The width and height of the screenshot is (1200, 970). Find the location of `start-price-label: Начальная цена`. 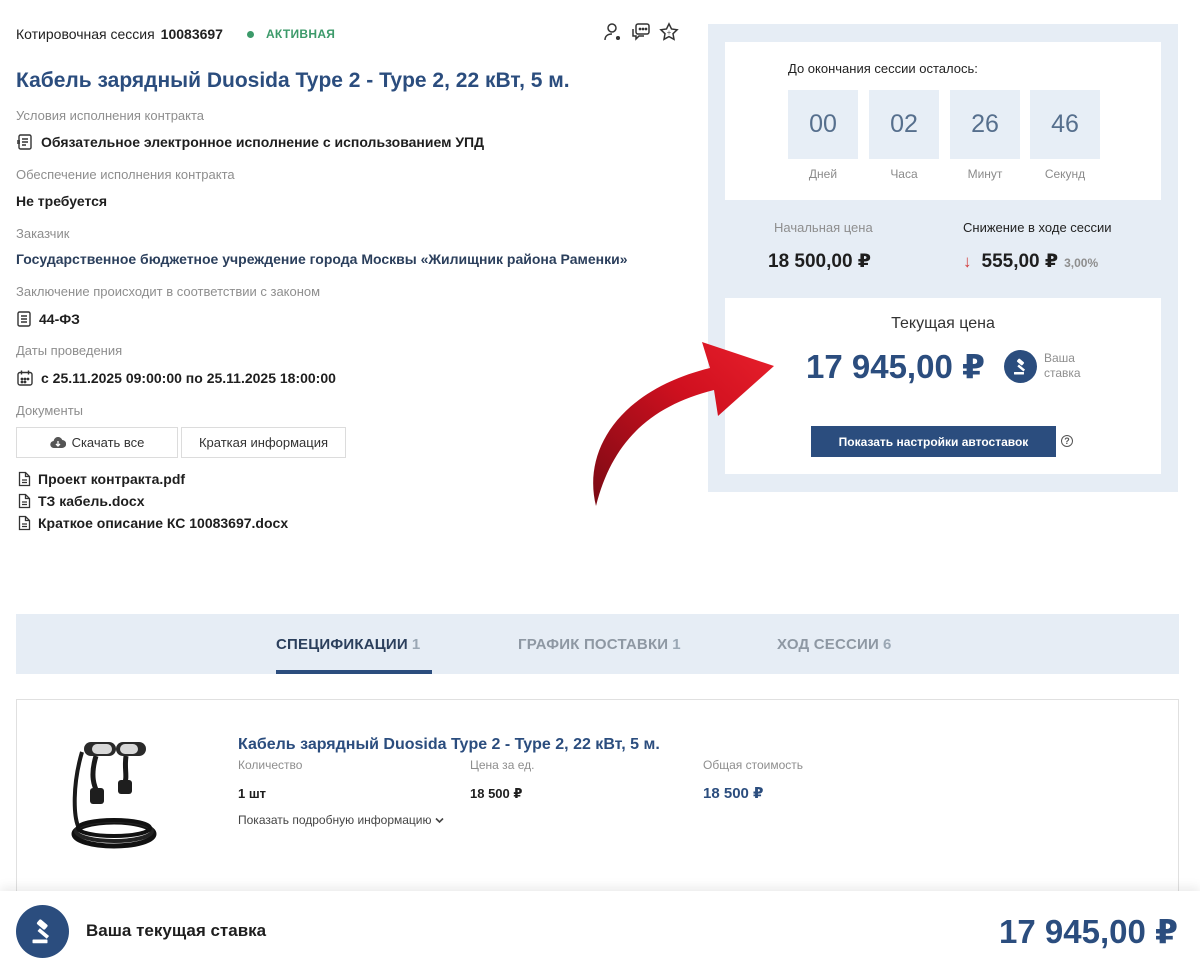

start-price-label: Начальная цена is located at coordinates (823, 227).